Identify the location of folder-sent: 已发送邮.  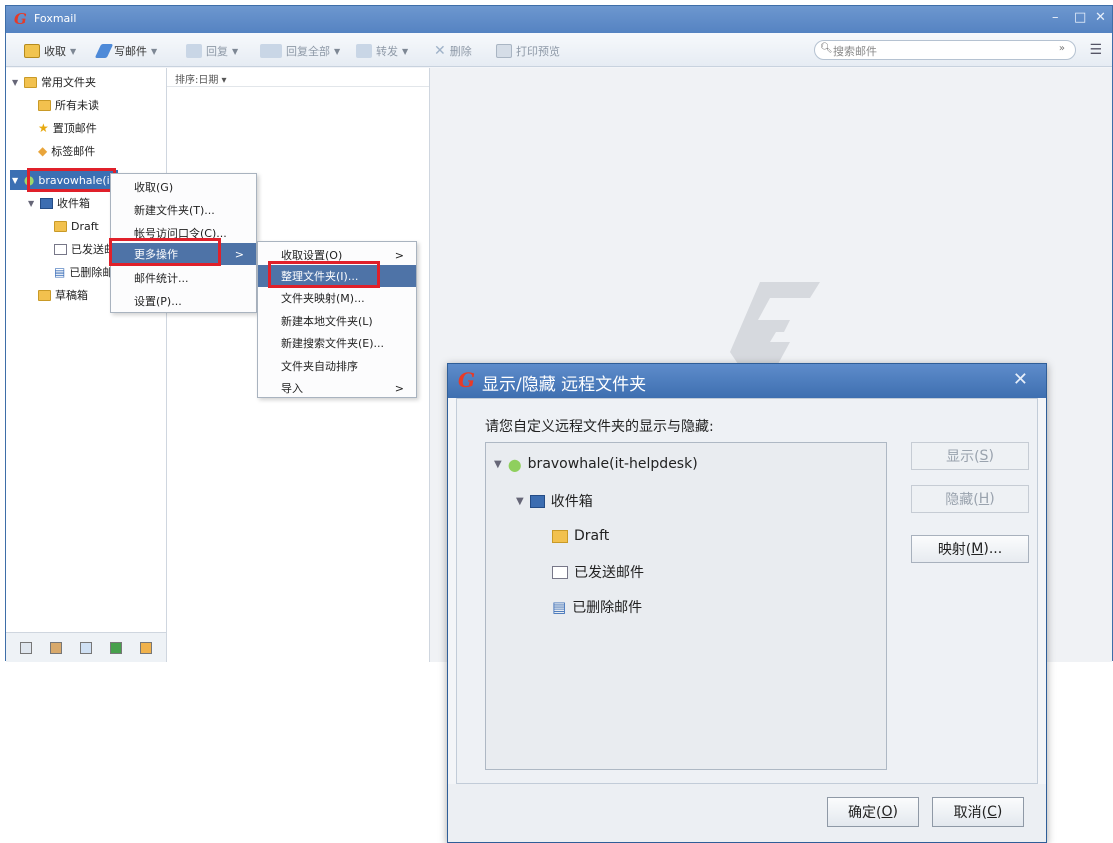
(84, 249).